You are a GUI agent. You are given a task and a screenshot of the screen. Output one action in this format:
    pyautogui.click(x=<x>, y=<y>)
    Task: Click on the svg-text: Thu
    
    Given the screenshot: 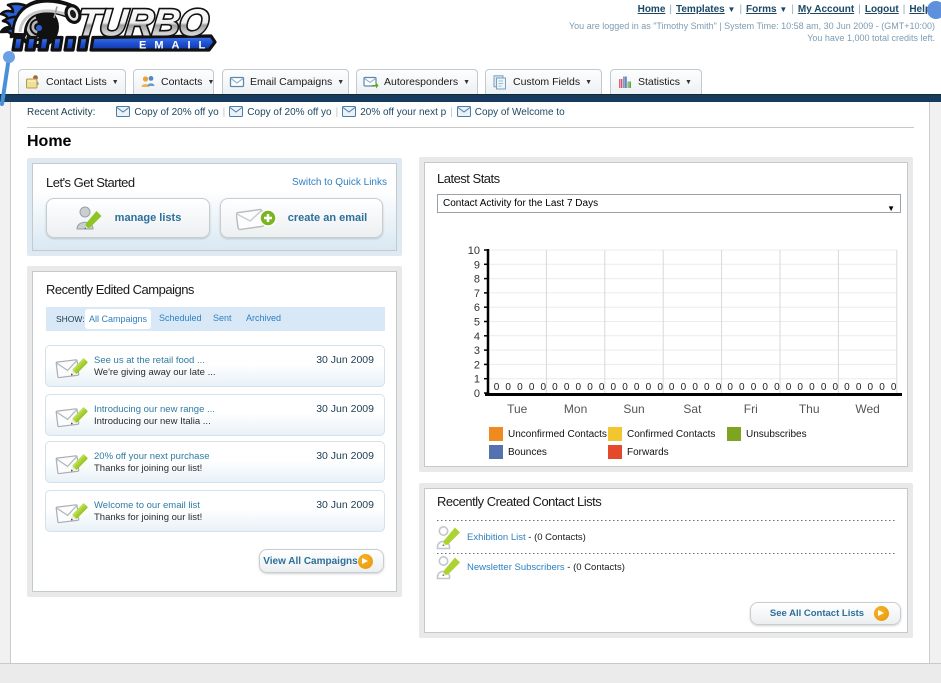 What is the action you would take?
    pyautogui.click(x=809, y=409)
    